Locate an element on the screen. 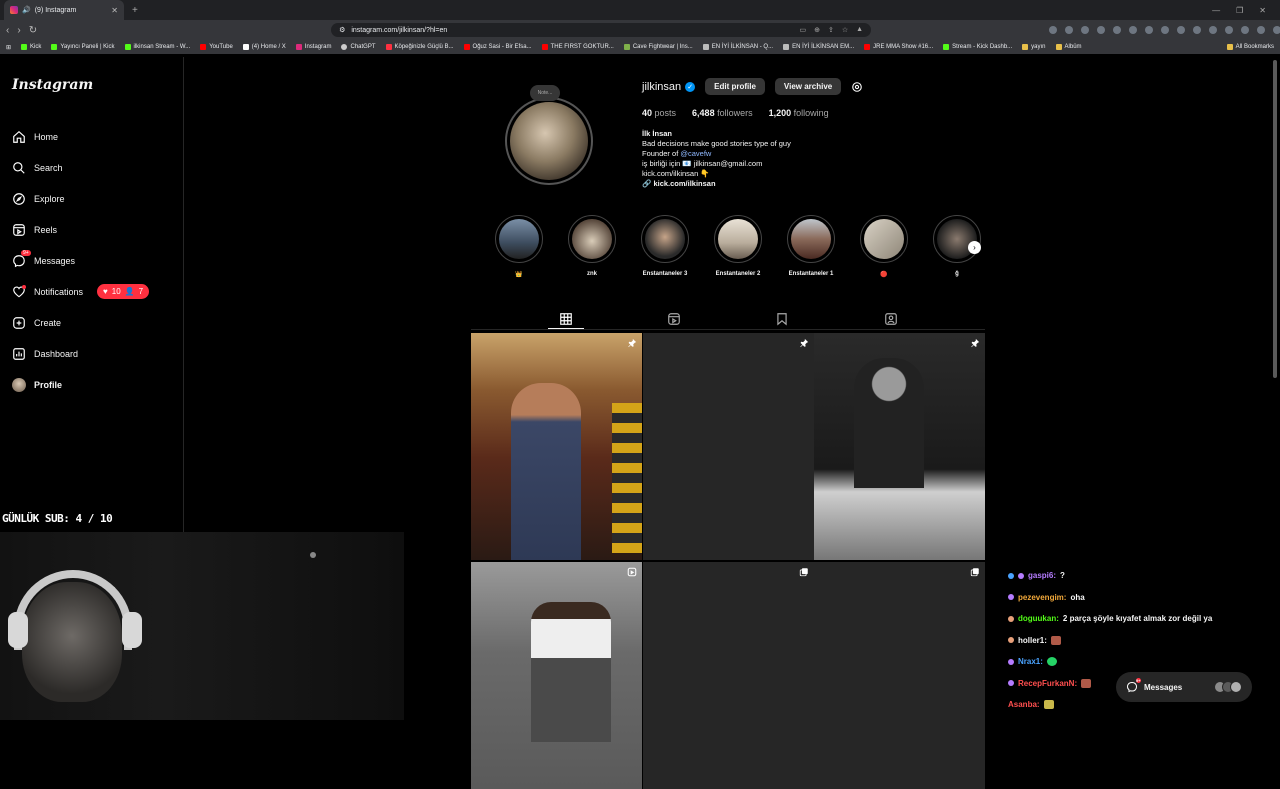 The image size is (1280, 789). bookmark-item: YouTube is located at coordinates (216, 47).